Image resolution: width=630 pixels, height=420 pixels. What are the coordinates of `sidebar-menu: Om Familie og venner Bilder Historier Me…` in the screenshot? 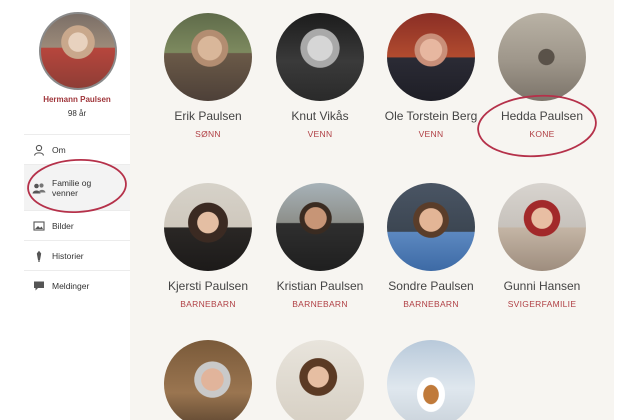 It's located at (77, 217).